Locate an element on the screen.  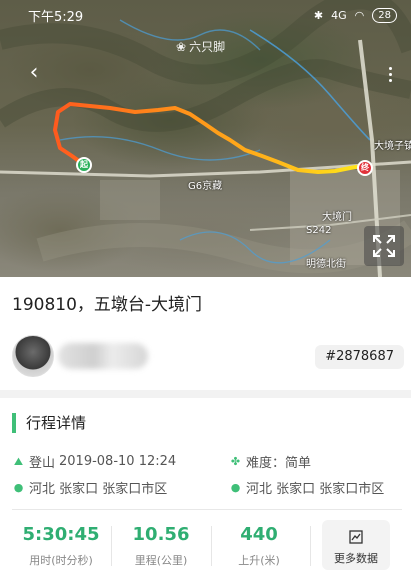
chevron-left-icon: ‹ is located at coordinates (34, 72).